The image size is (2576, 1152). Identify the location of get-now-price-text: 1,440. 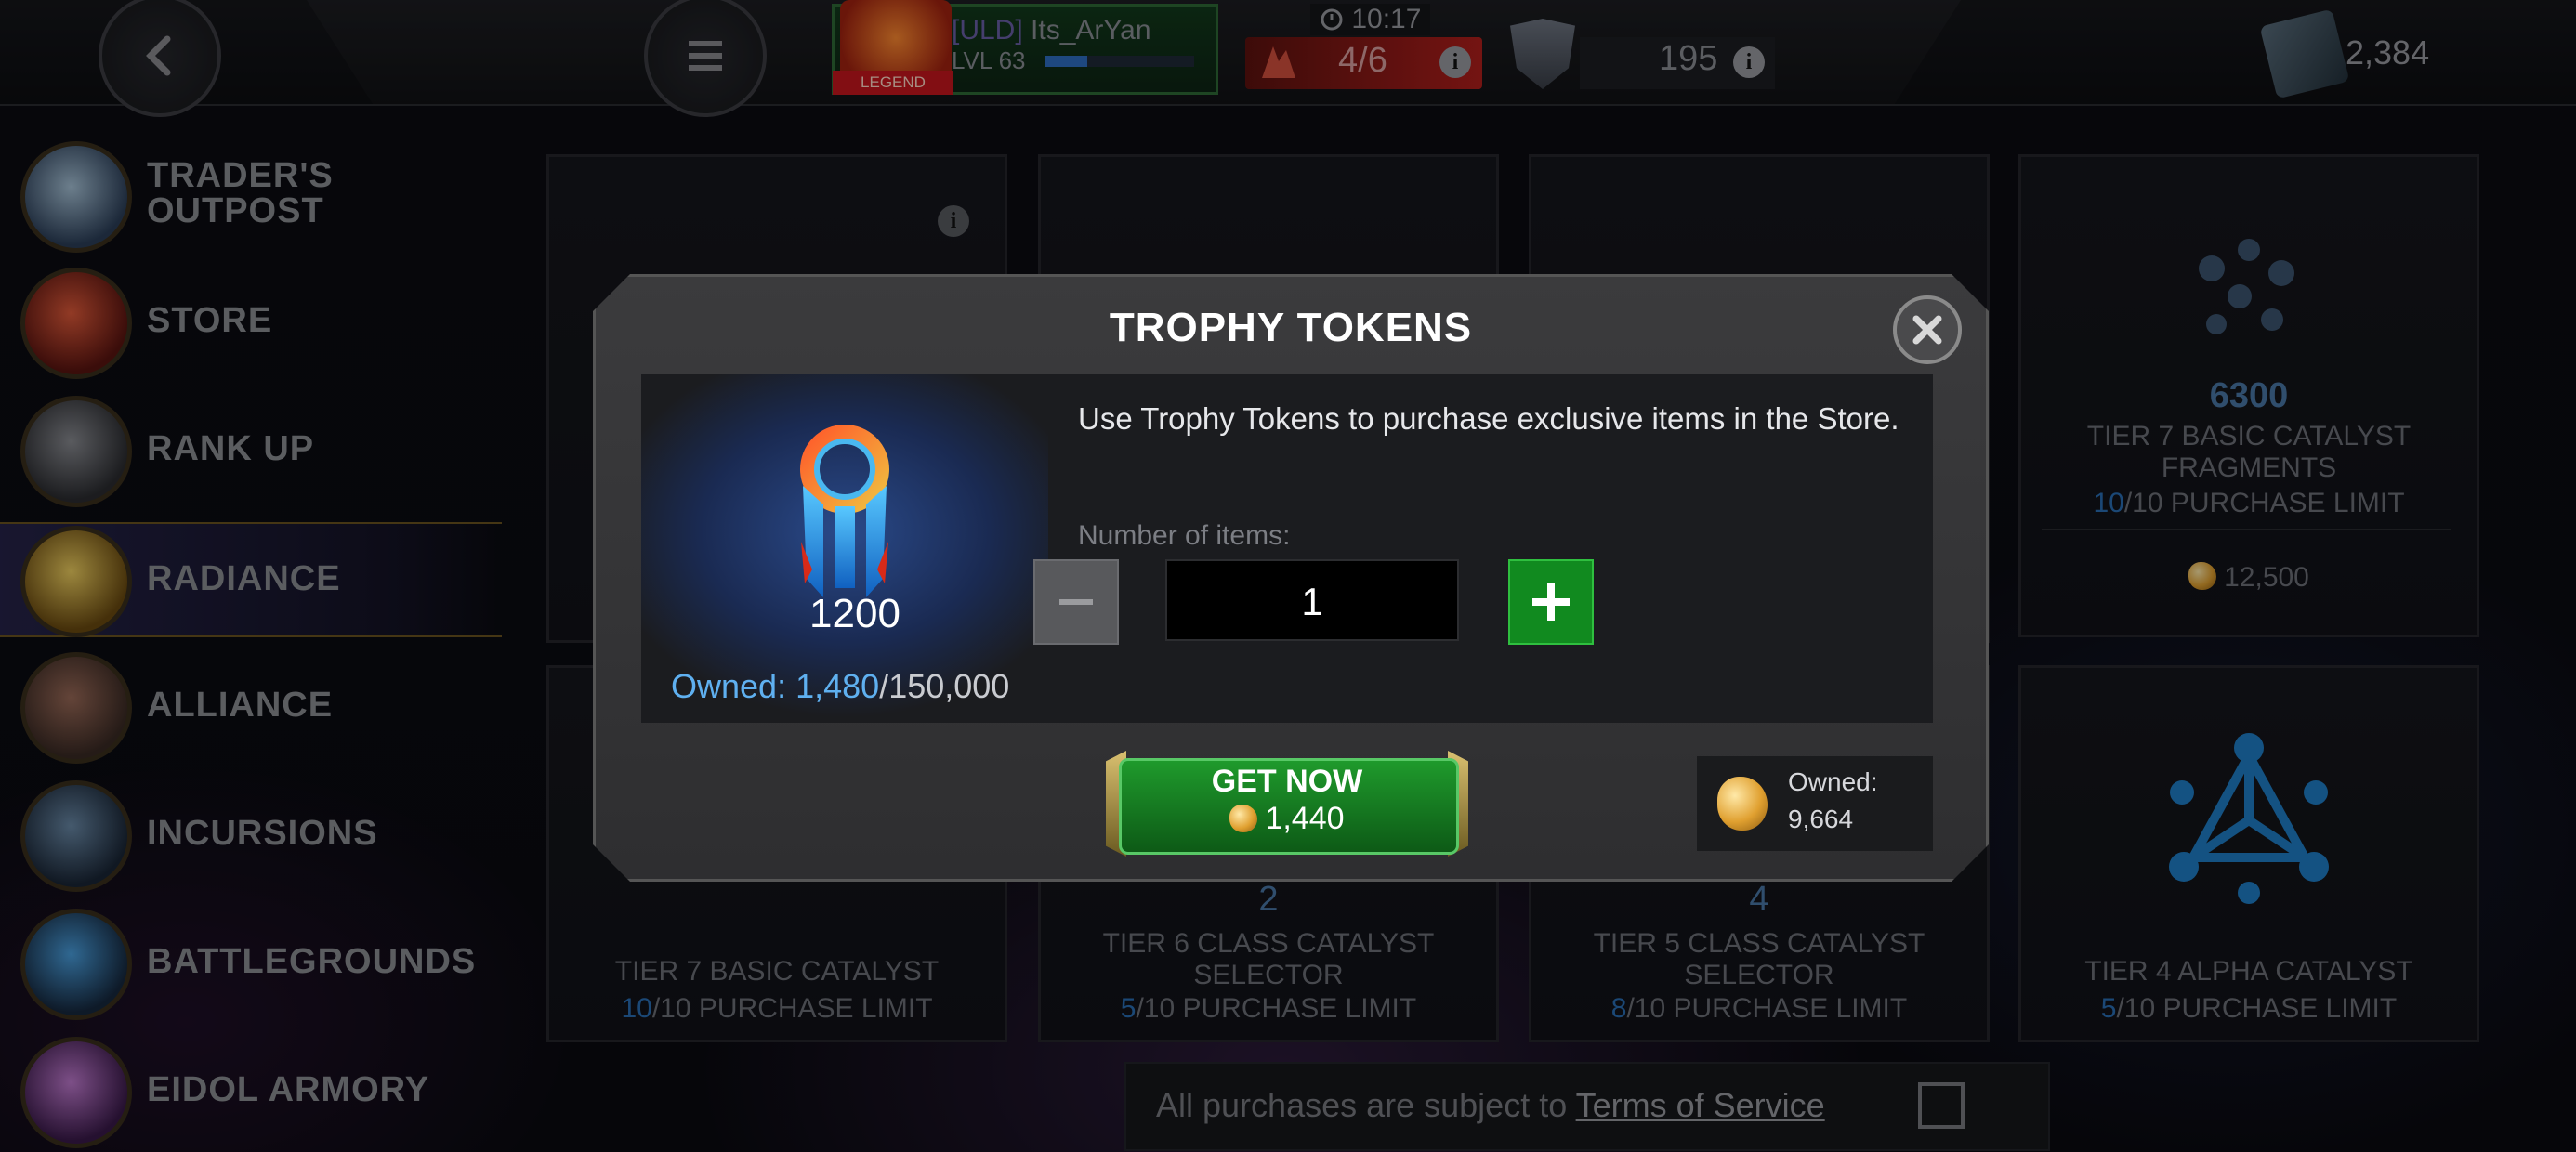
(1305, 818).